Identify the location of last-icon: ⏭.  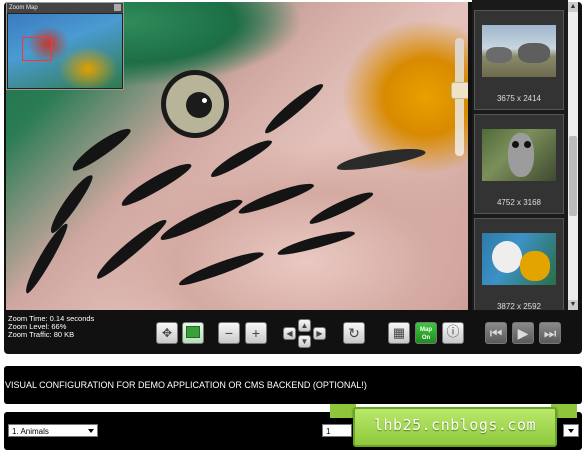
(550, 333).